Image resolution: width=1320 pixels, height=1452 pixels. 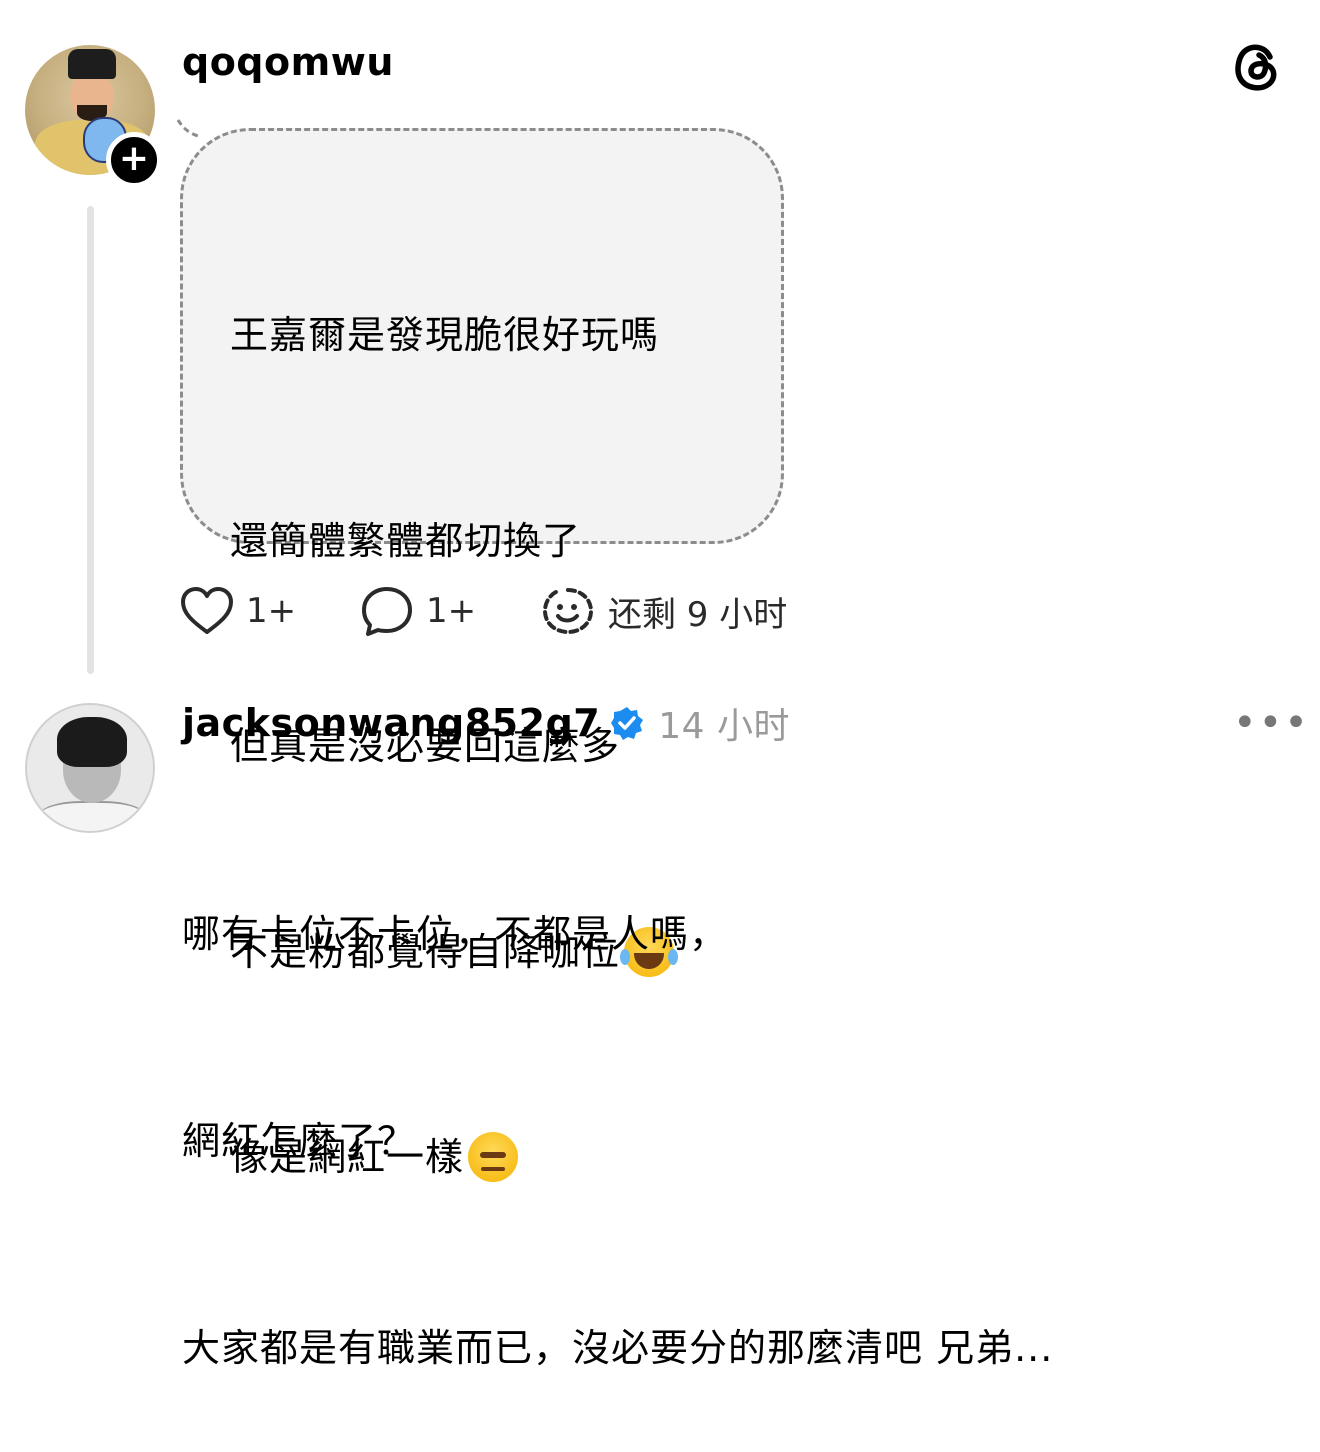 What do you see at coordinates (299, 1141) in the screenshot?
I see `reply-line: 網紅怎麼了？` at bounding box center [299, 1141].